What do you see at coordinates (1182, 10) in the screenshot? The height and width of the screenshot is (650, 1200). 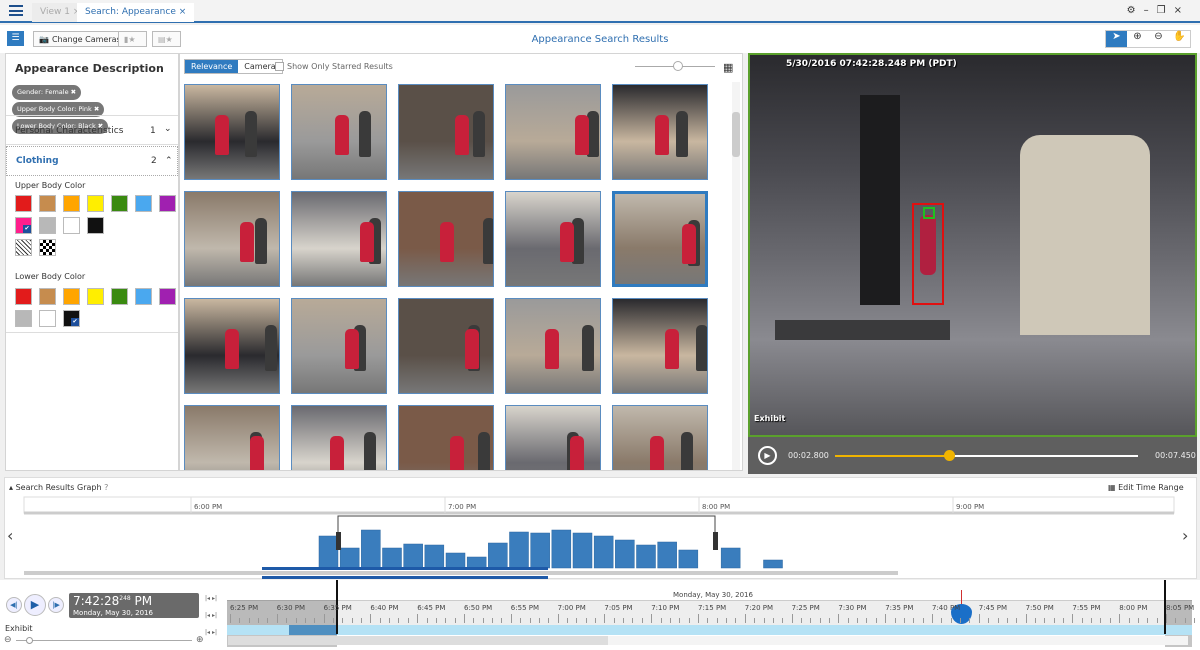 I see `close-icon: ×` at bounding box center [1182, 10].